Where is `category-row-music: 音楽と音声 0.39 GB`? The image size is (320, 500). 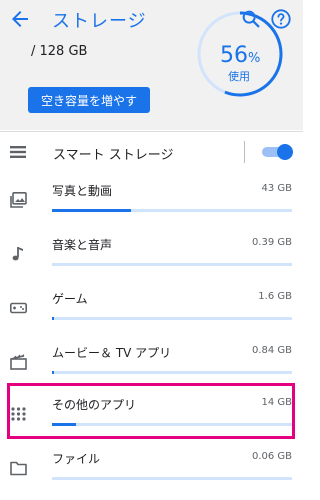 category-row-music: 音楽と音声 0.39 GB is located at coordinates (151, 253).